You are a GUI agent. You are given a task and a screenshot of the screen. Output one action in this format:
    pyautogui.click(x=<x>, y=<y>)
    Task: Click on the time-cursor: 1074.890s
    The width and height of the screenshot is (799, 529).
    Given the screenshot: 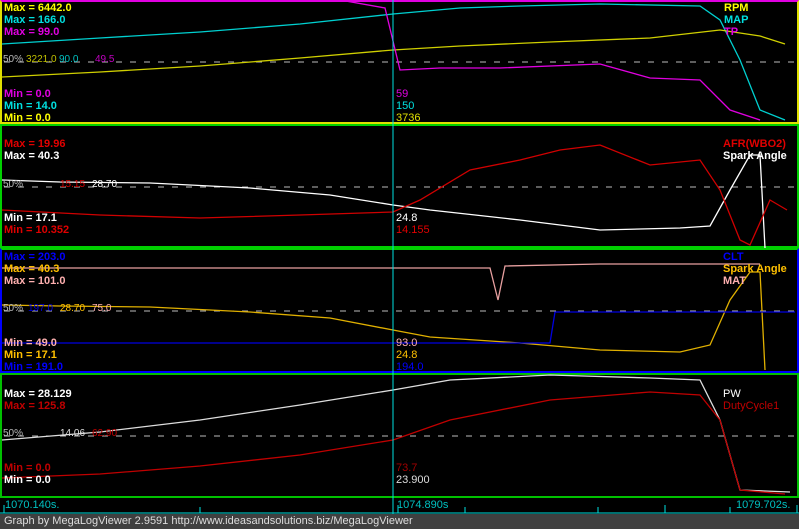 What is the action you would take?
    pyautogui.click(x=423, y=505)
    